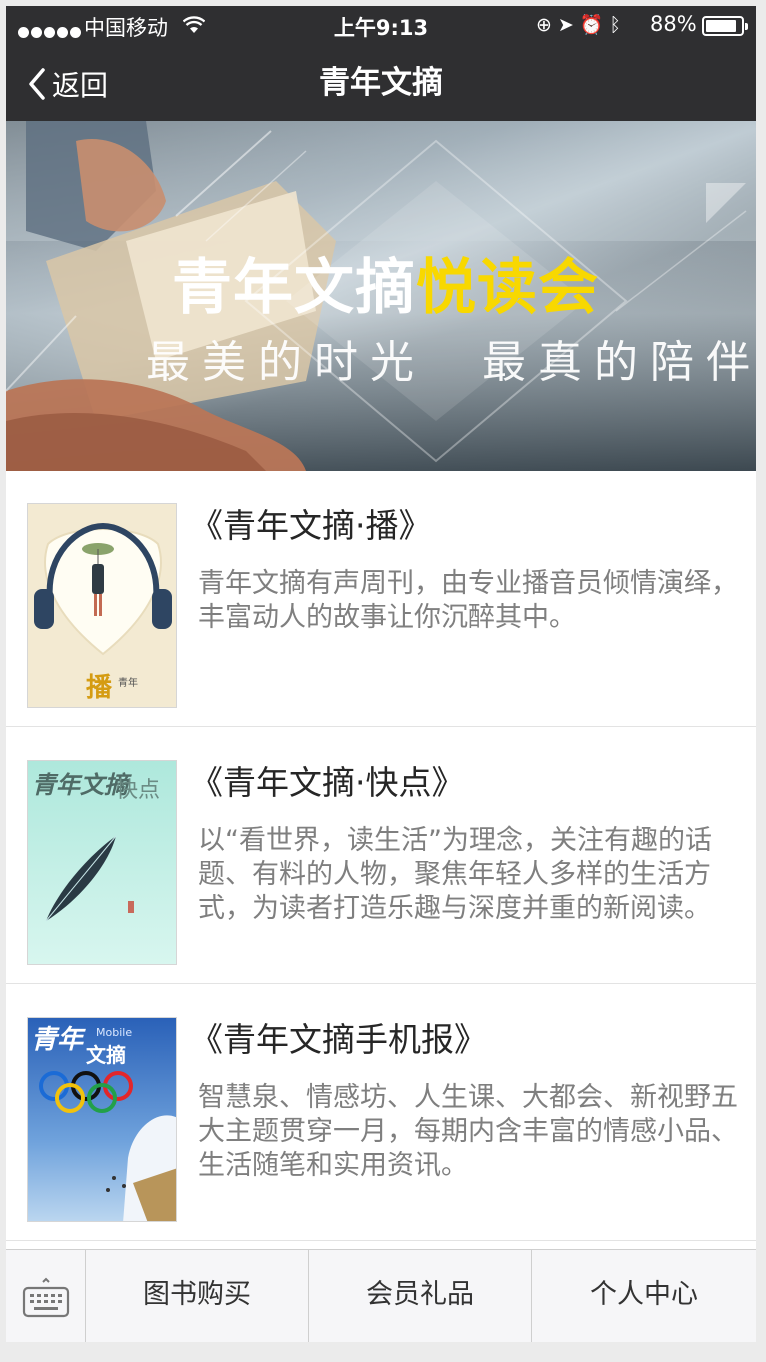 This screenshot has width=766, height=1362. What do you see at coordinates (673, 24) in the screenshot?
I see `battery-percent: 88%` at bounding box center [673, 24].